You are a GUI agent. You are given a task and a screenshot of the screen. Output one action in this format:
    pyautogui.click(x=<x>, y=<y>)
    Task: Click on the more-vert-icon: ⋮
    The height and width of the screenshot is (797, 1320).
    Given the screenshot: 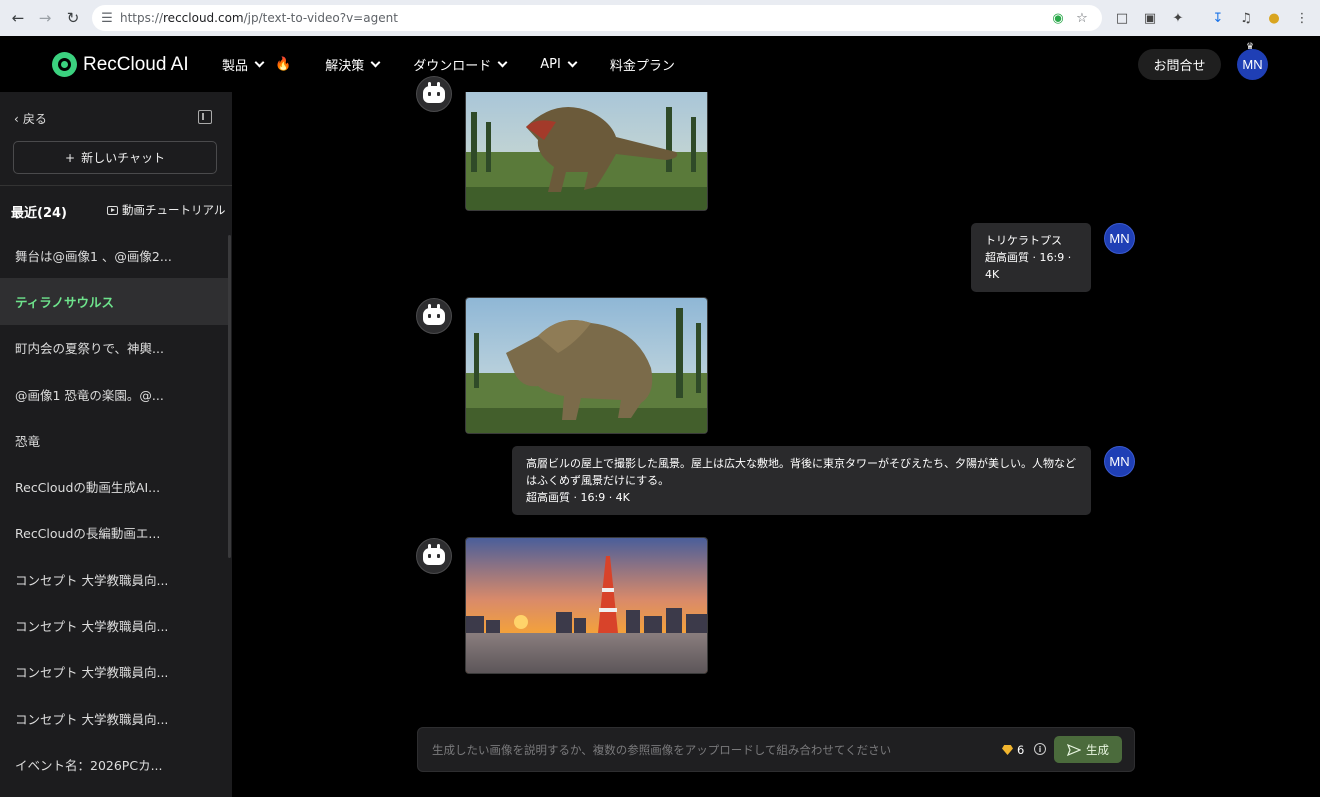 What is the action you would take?
    pyautogui.click(x=1302, y=18)
    